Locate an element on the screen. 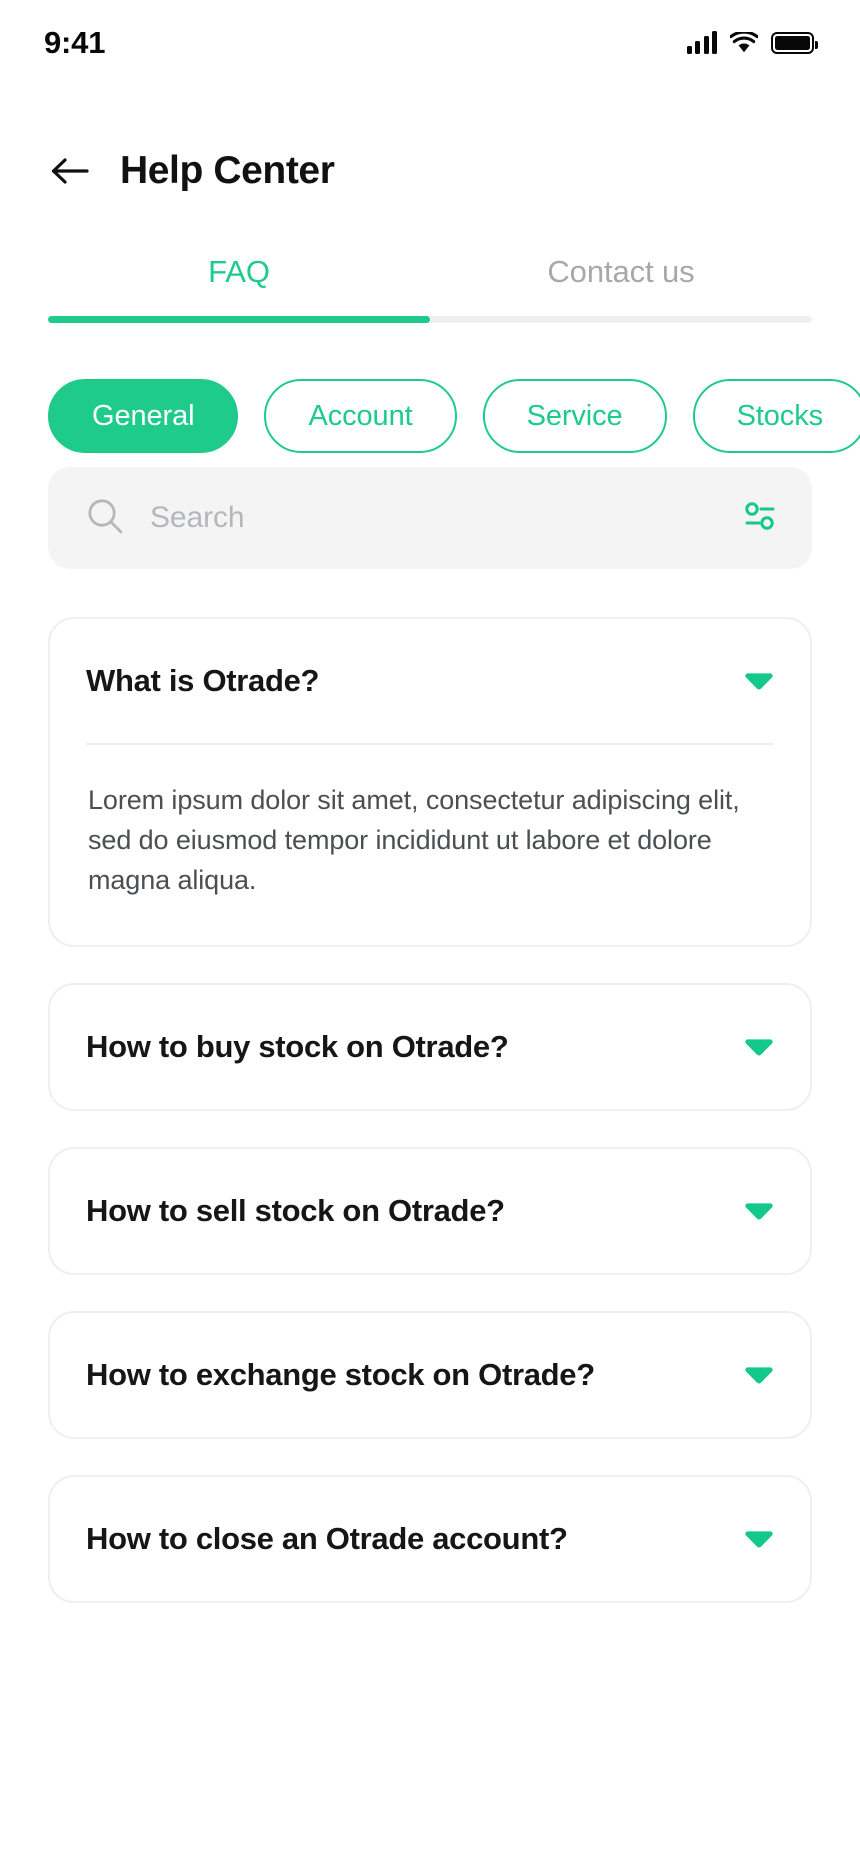 The width and height of the screenshot is (860, 1864). tab-active-indicator is located at coordinates (239, 319).